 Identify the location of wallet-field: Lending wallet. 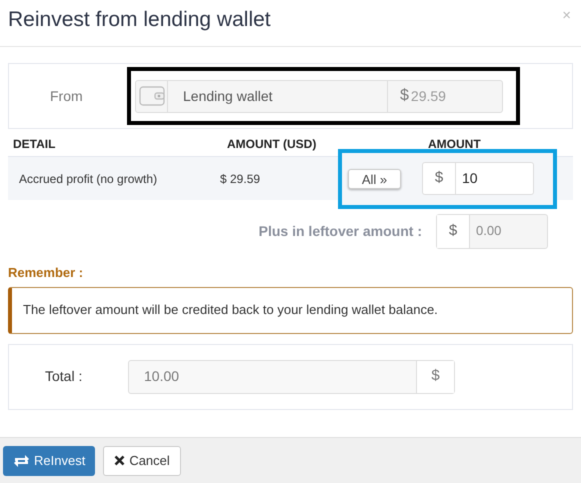
(278, 96).